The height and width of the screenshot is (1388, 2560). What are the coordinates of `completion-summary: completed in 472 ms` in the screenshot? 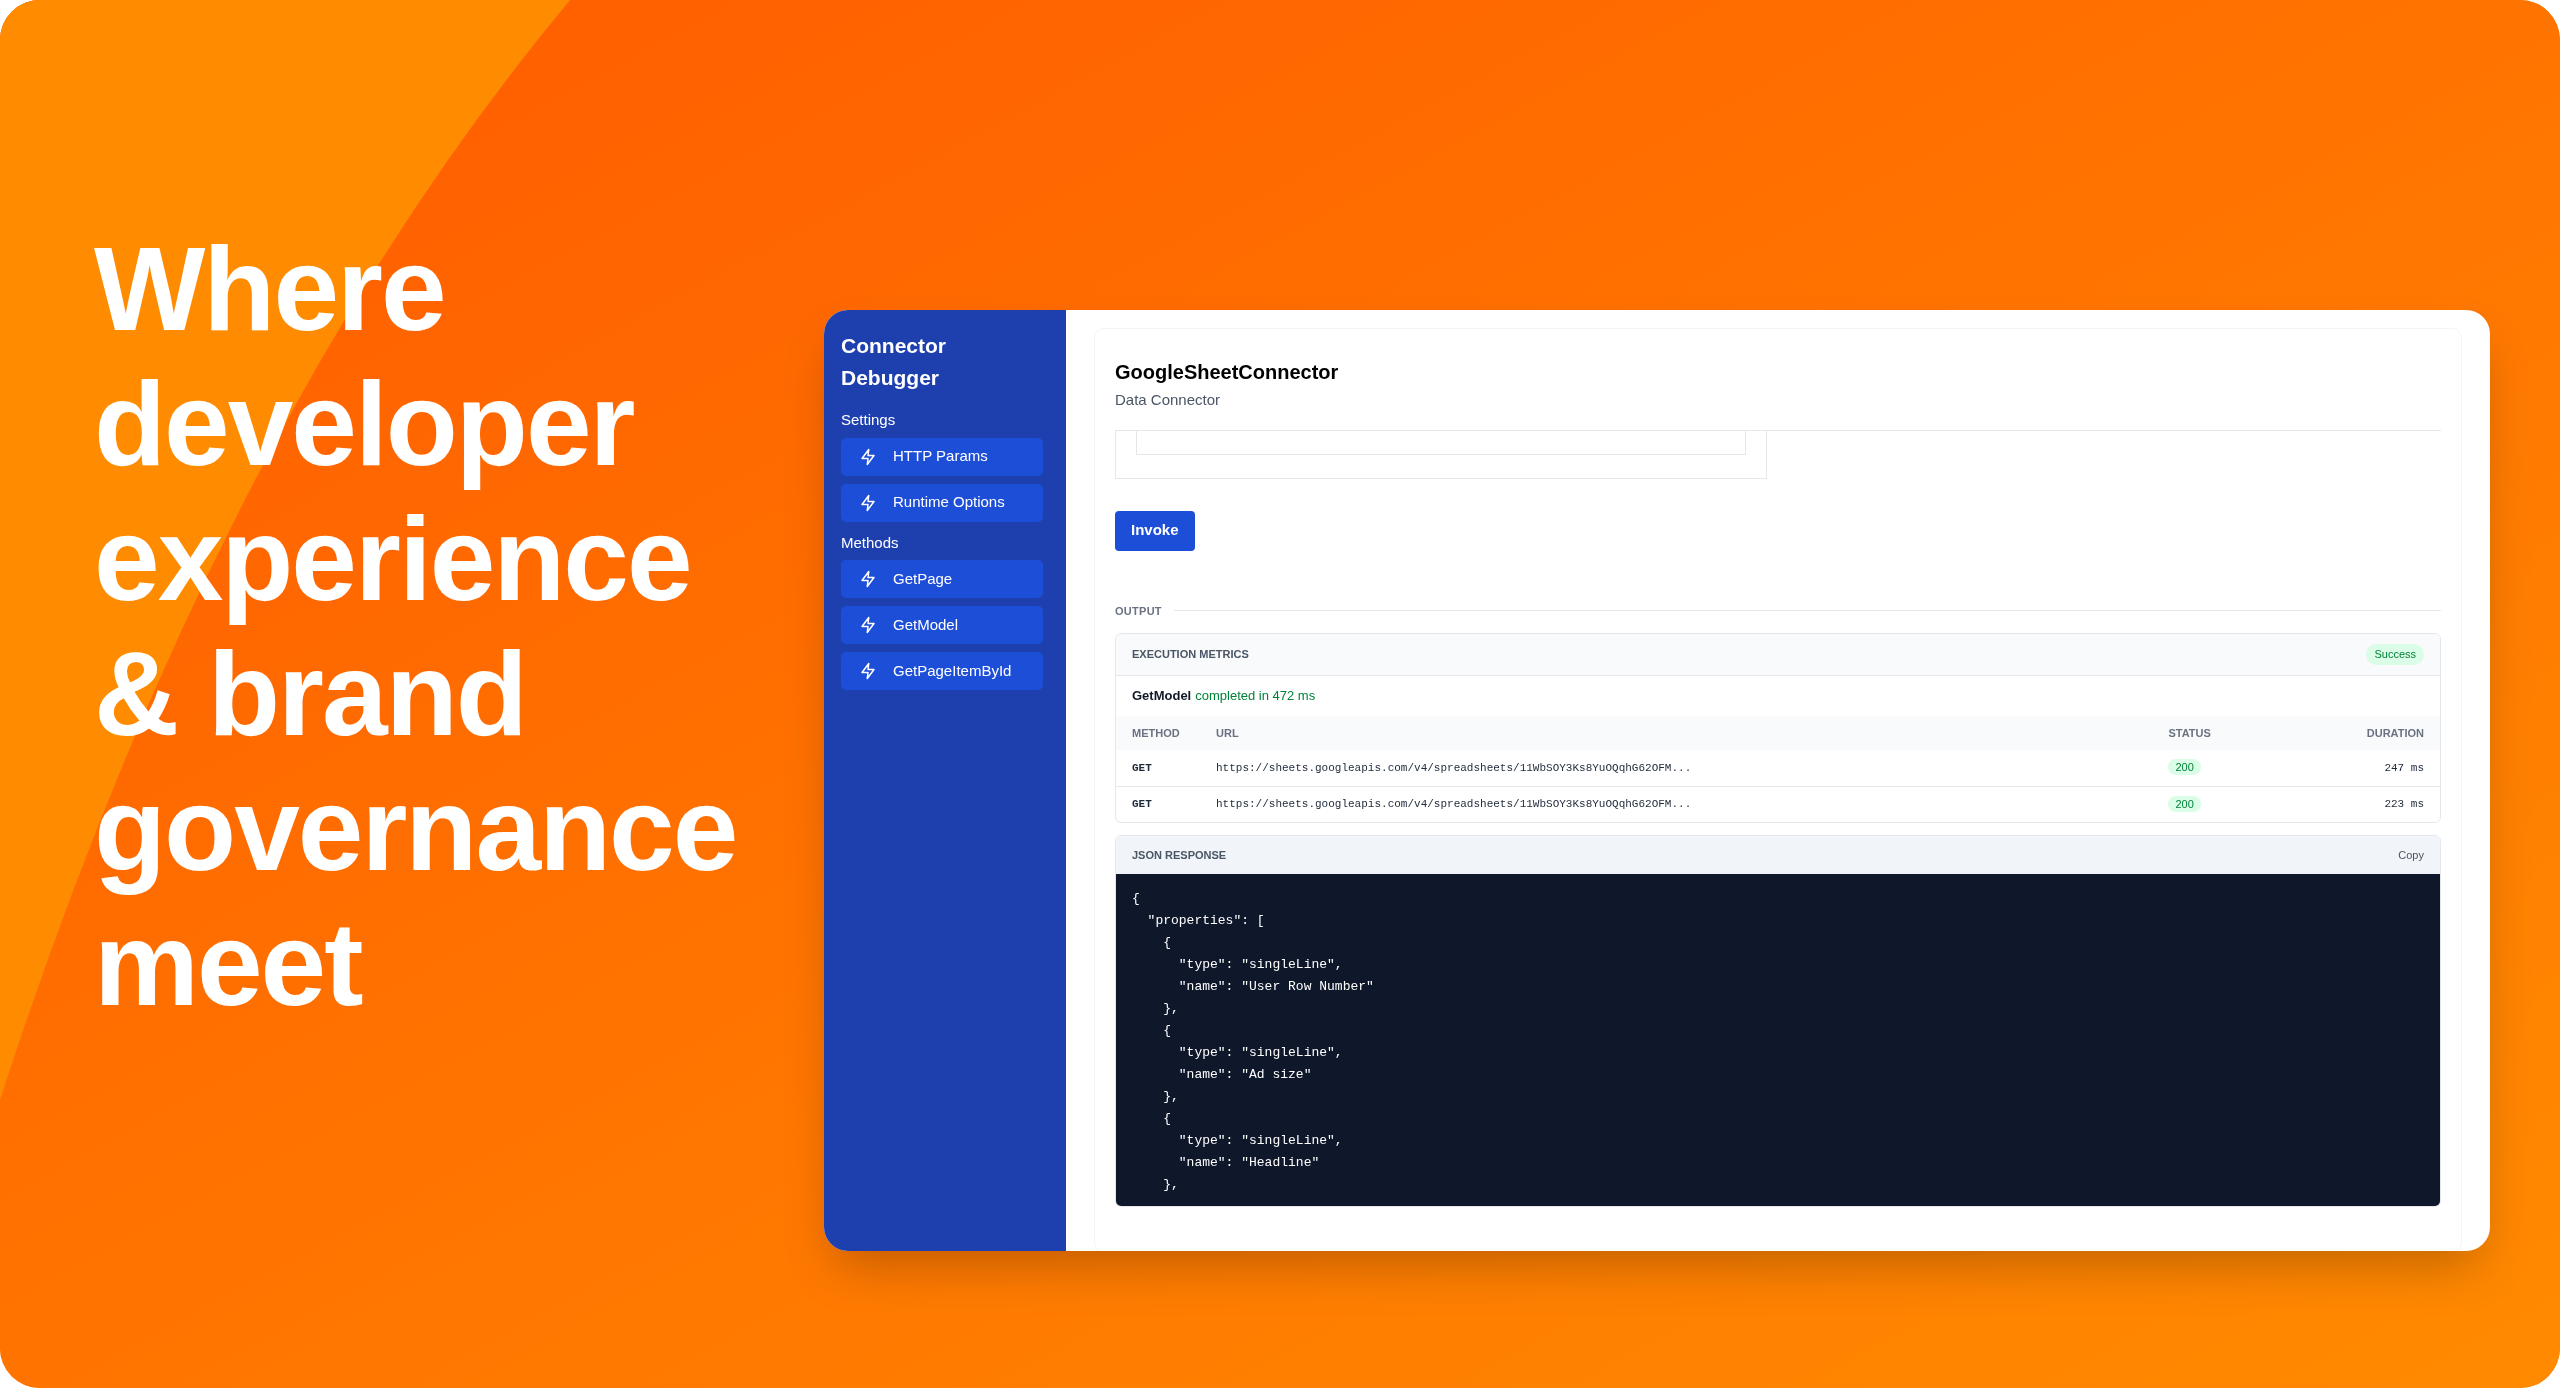 It's located at (1255, 696).